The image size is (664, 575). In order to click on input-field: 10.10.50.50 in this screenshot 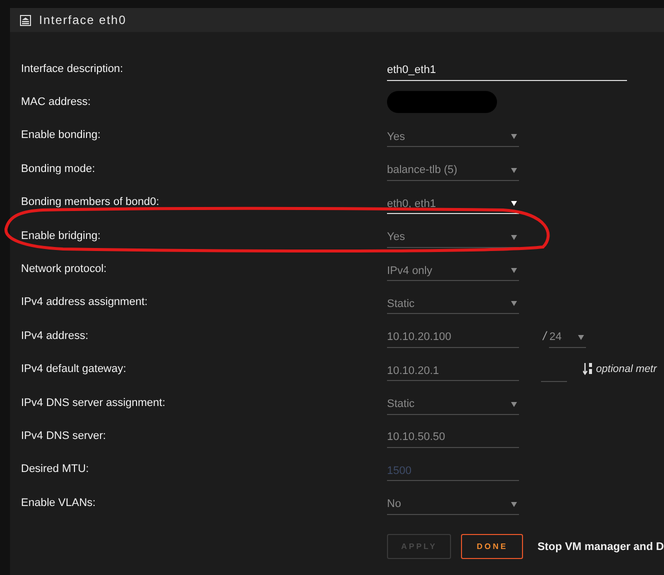, I will do `click(453, 436)`.